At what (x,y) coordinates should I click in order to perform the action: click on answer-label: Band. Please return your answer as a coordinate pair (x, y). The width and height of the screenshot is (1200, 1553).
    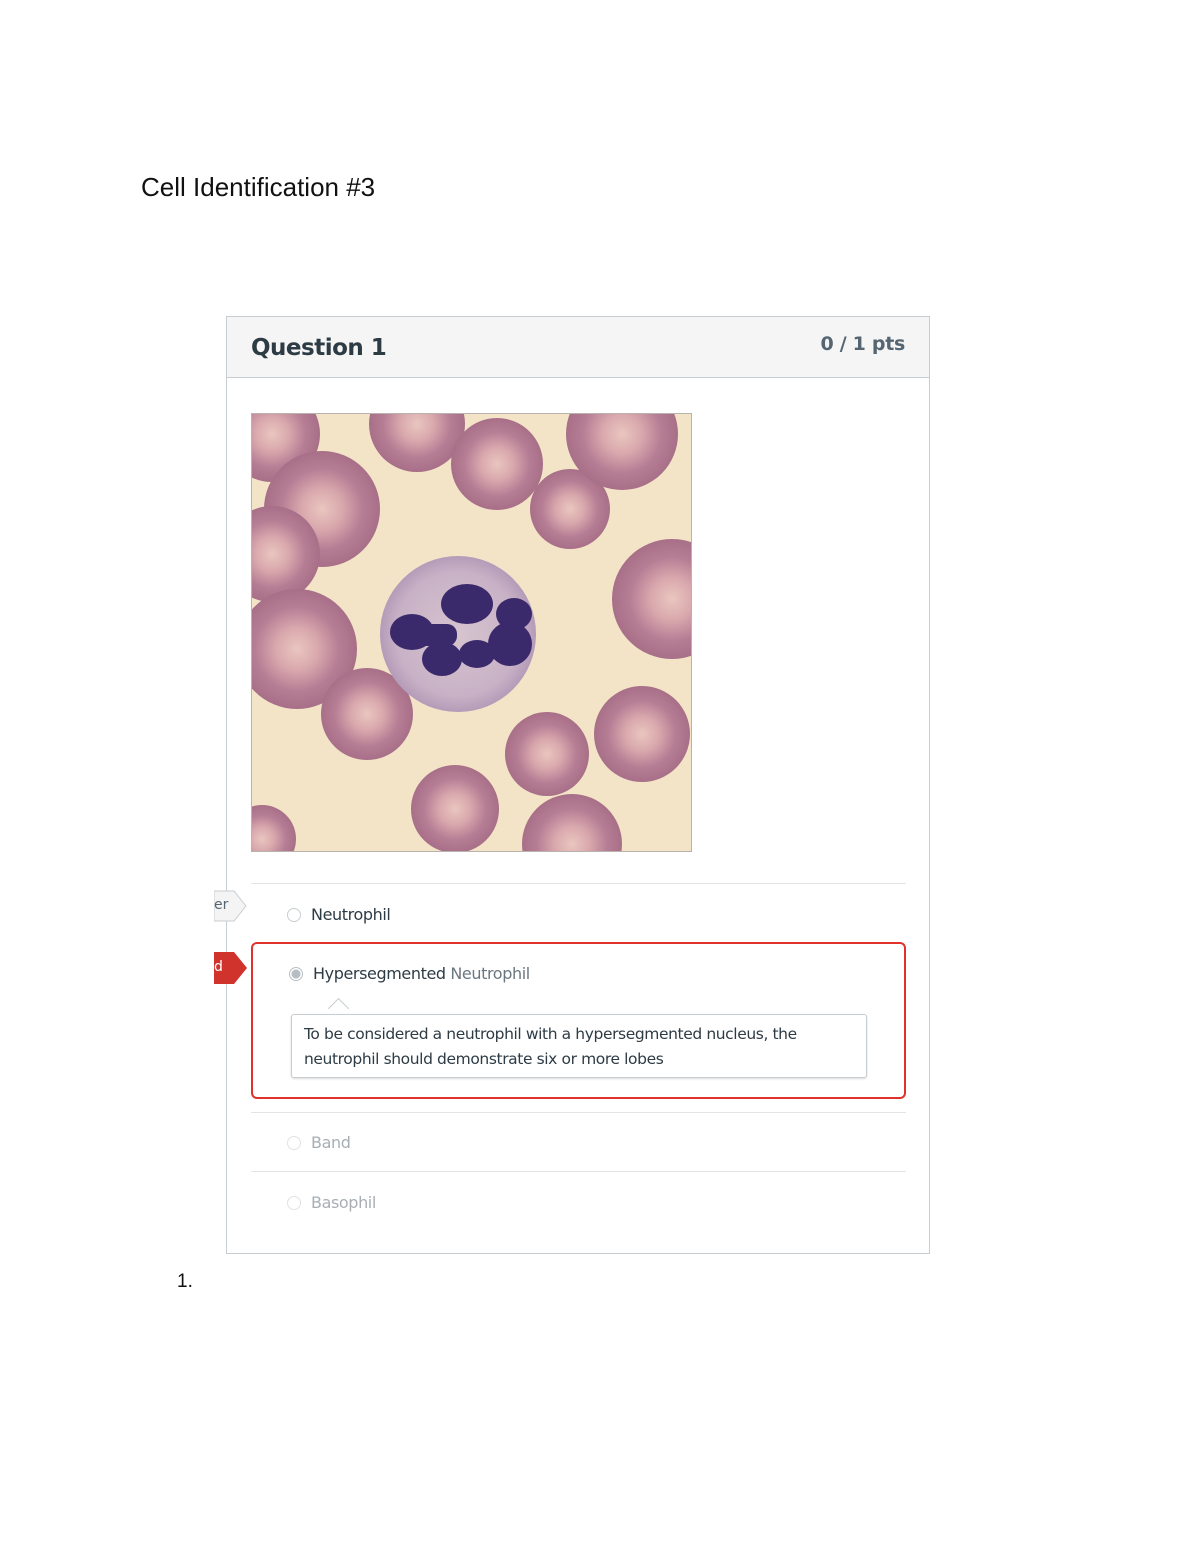
    Looking at the image, I should click on (331, 1142).